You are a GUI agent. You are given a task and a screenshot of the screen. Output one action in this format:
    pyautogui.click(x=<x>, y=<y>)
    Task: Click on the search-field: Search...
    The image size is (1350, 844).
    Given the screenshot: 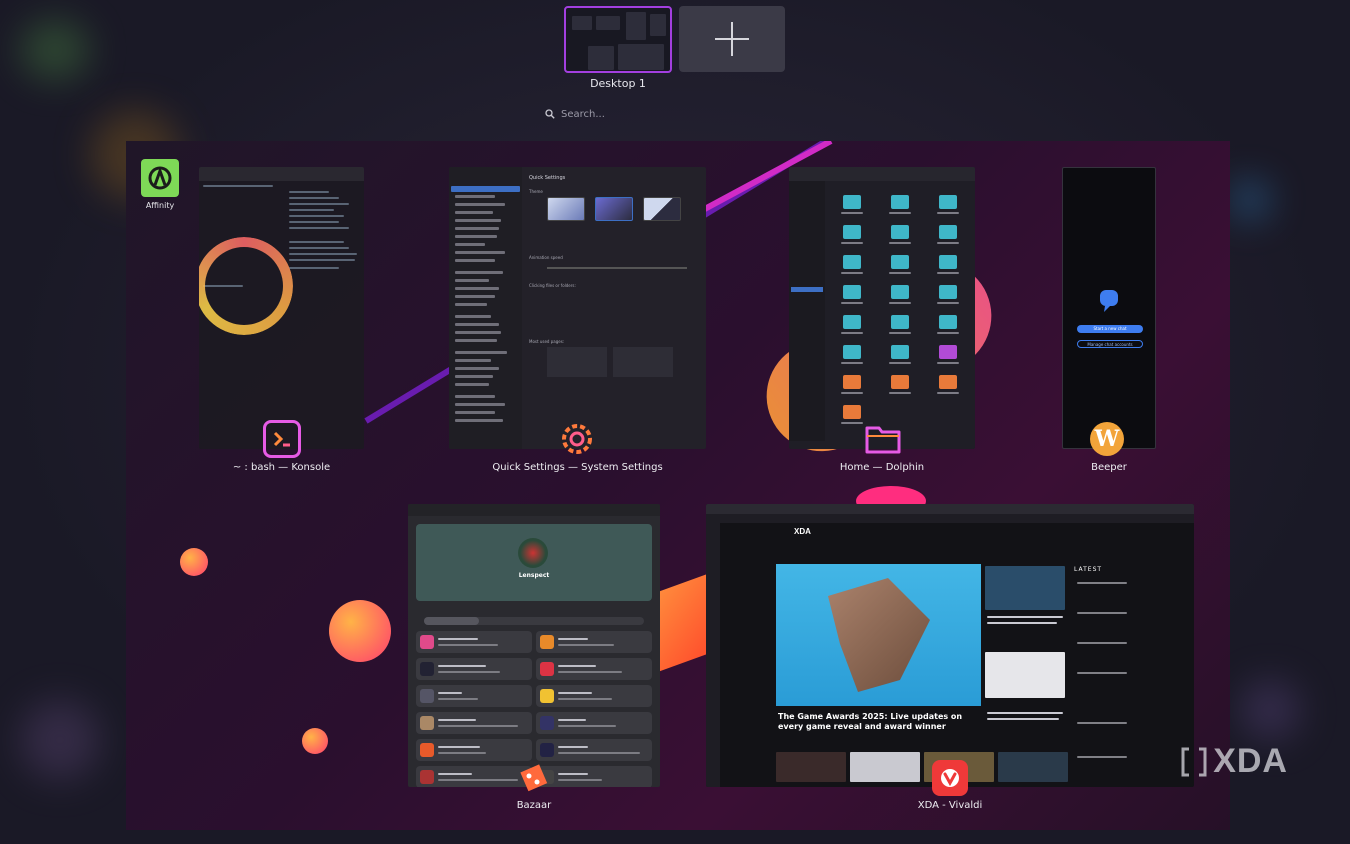 What is the action you would take?
    pyautogui.click(x=675, y=114)
    